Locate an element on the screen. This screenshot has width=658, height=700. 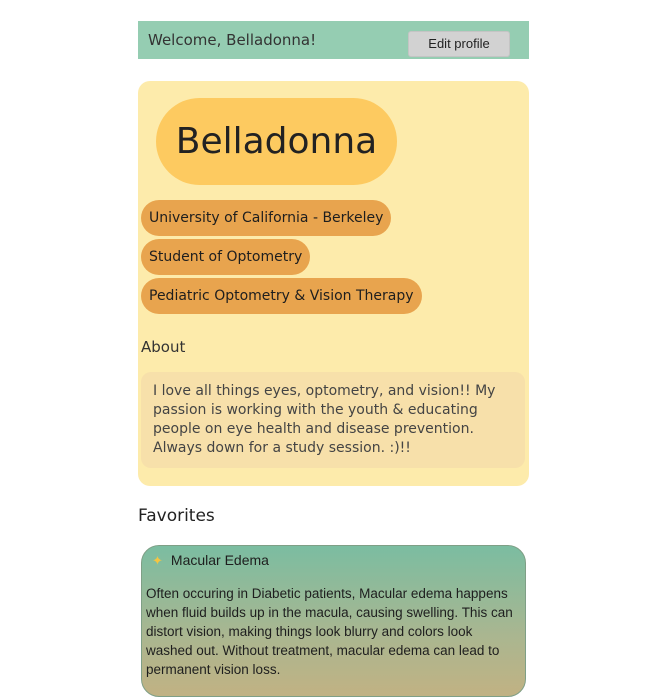
about-heading: About is located at coordinates (163, 347).